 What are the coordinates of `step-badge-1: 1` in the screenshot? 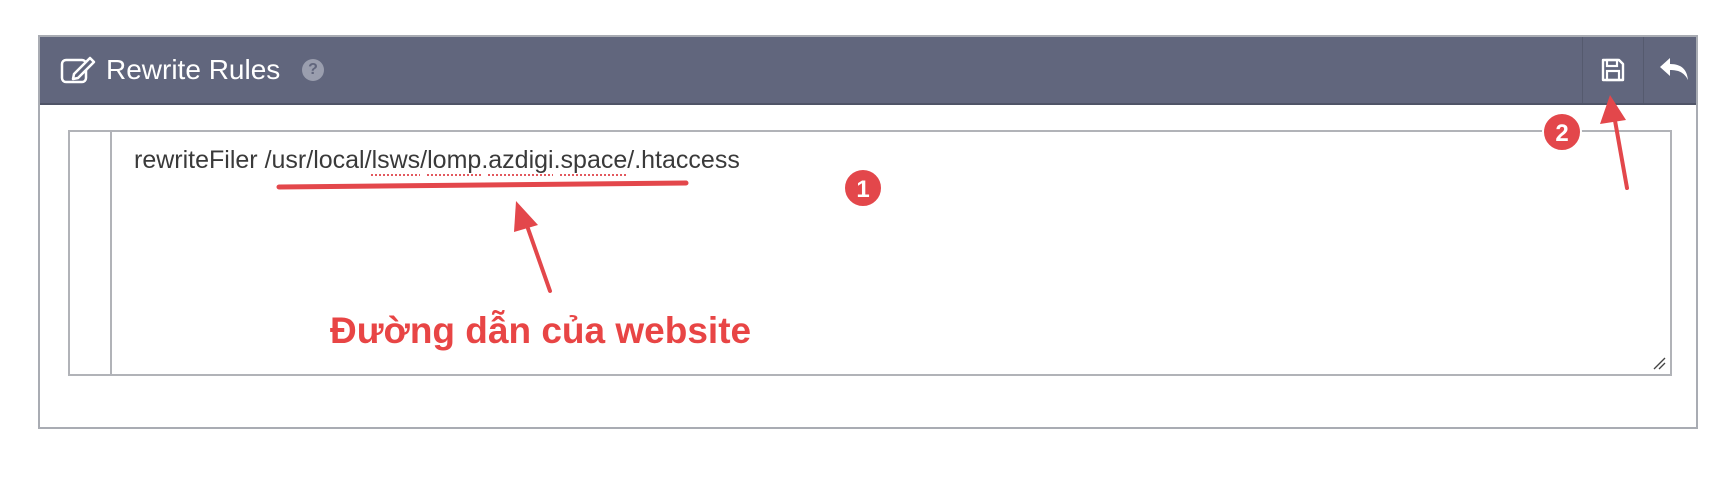 It's located at (863, 188).